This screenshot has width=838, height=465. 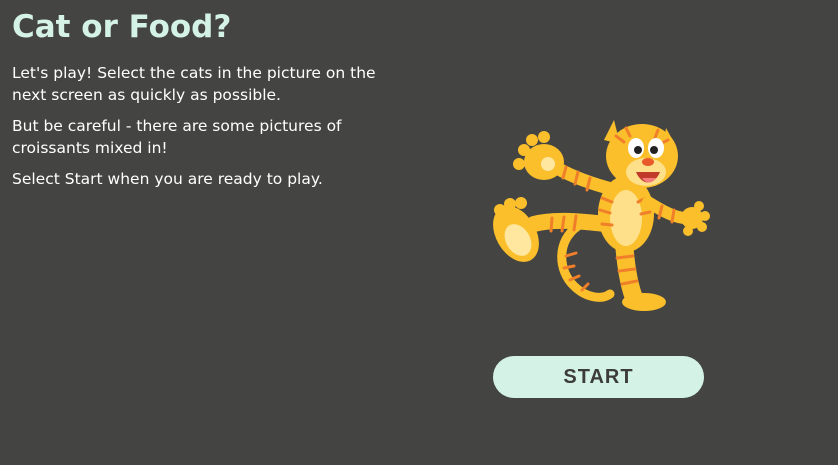 I want to click on cartoon-tiger-icon, so click(x=601, y=215).